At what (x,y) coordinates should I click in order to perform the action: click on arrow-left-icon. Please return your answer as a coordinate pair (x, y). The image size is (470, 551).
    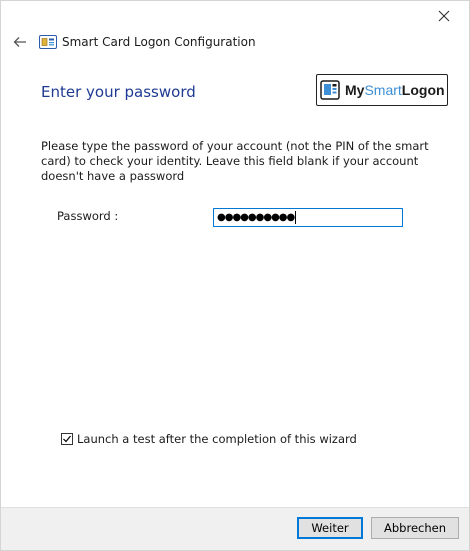
    Looking at the image, I should click on (19, 42).